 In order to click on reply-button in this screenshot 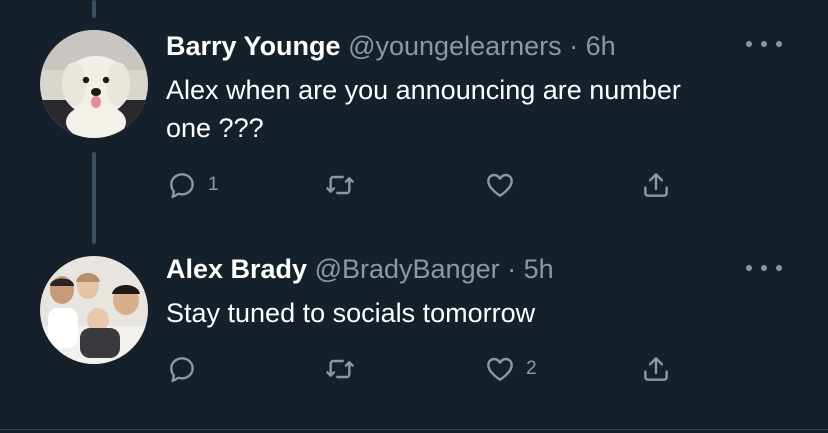, I will do `click(187, 369)`.